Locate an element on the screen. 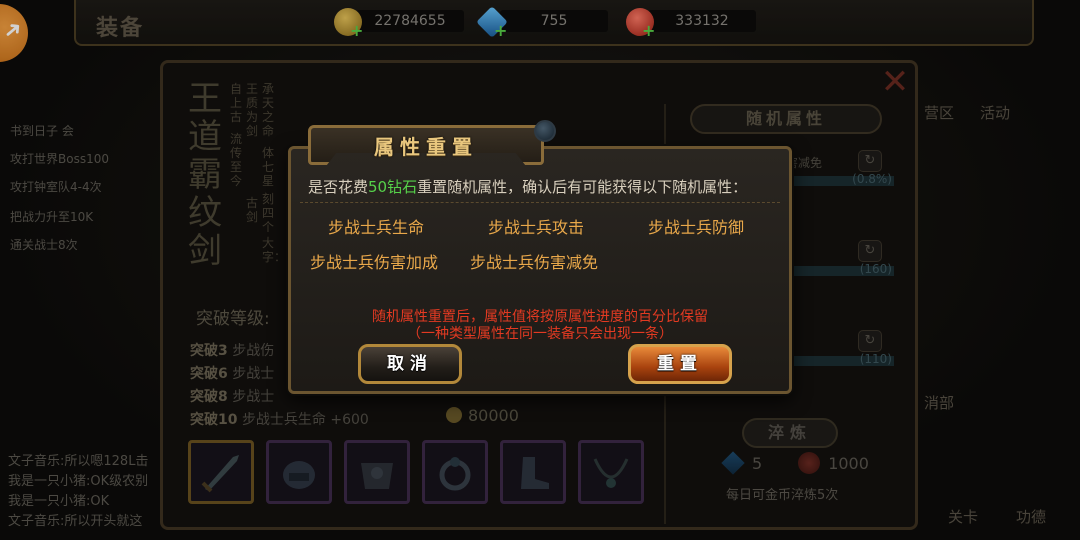 The width and height of the screenshot is (1080, 540). reset-button: 重置 is located at coordinates (680, 364).